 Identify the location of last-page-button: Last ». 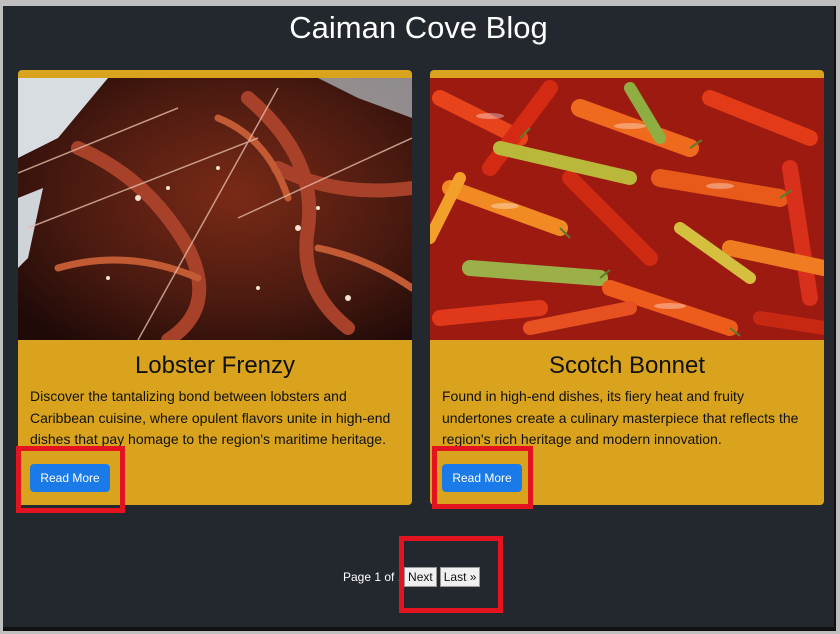
(460, 577).